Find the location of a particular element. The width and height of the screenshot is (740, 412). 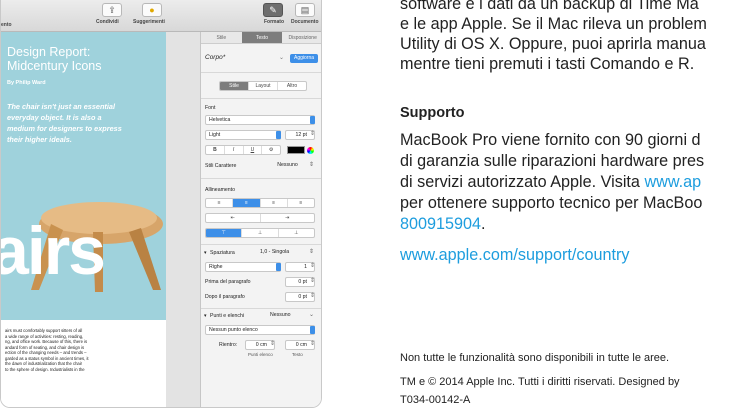

increase-indent-button: ⇥ is located at coordinates (288, 218).